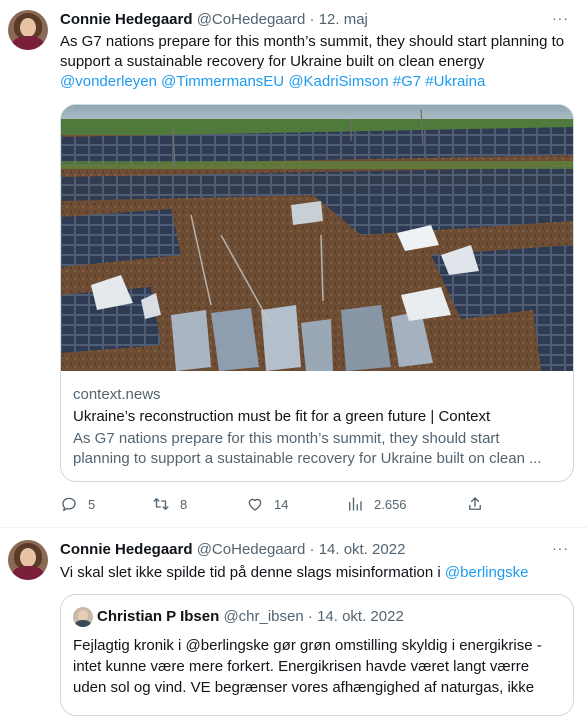 Image resolution: width=587 pixels, height=716 pixels. What do you see at coordinates (407, 81) in the screenshot?
I see `hashtag-link: #G7` at bounding box center [407, 81].